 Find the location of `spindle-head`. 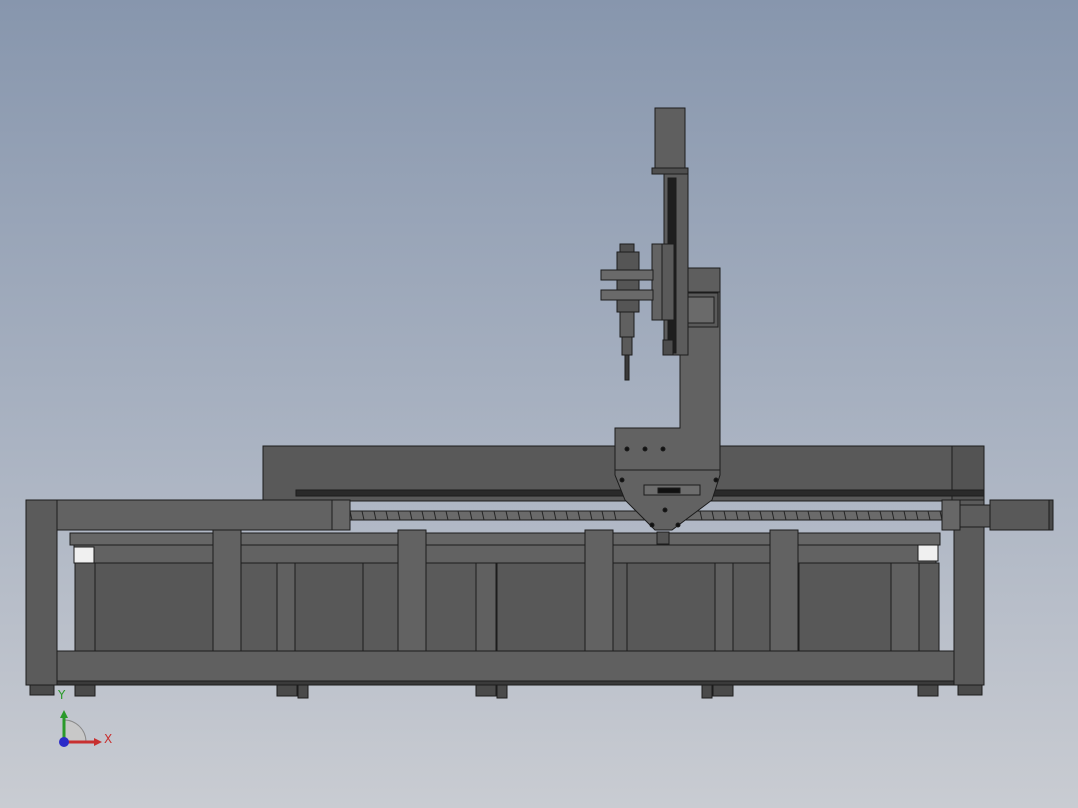

spindle-head is located at coordinates (627, 312).